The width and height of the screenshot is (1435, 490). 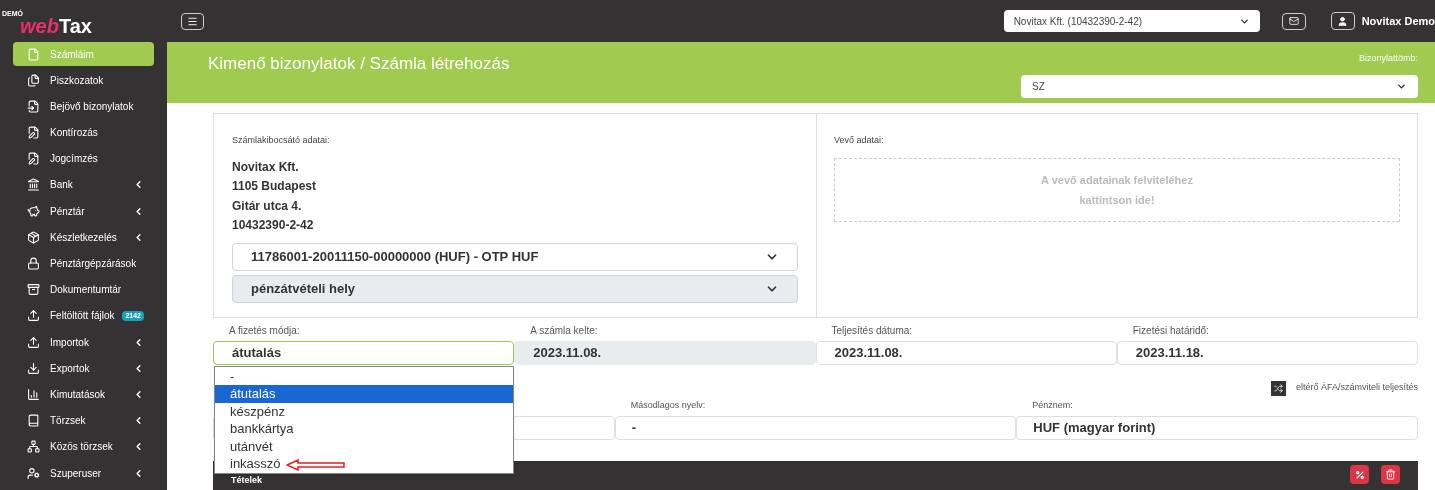 I want to click on menu-button, so click(x=192, y=21).